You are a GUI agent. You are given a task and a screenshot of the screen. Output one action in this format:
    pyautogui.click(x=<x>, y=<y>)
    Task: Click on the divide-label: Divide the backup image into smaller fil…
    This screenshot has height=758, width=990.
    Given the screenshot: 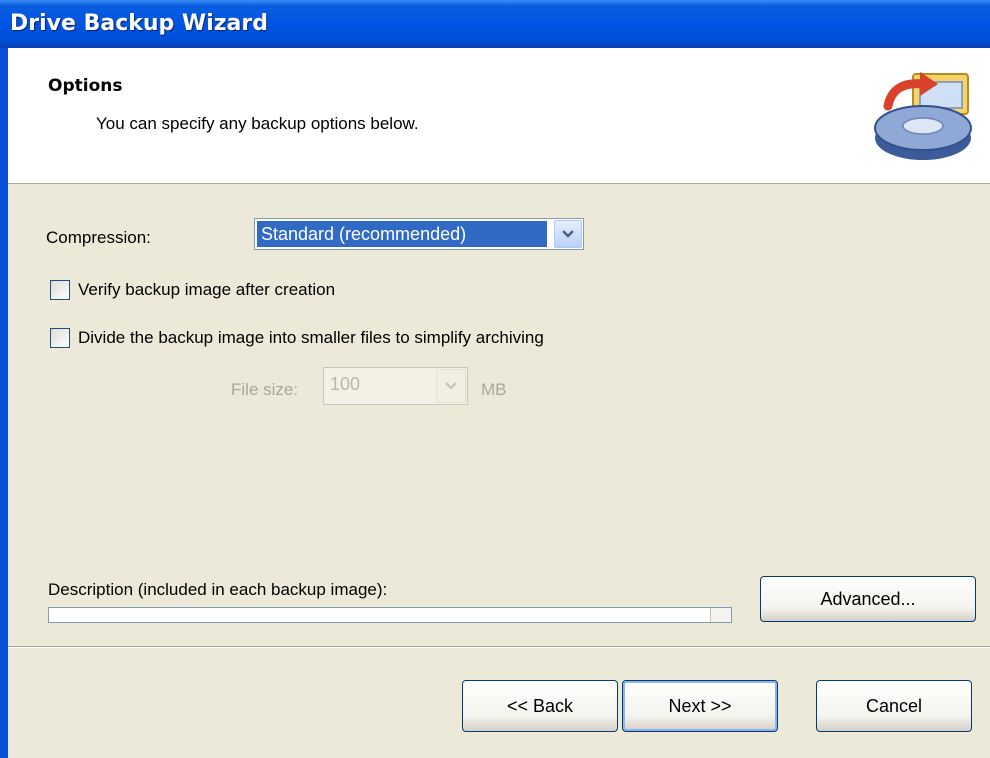 What is the action you would take?
    pyautogui.click(x=311, y=338)
    